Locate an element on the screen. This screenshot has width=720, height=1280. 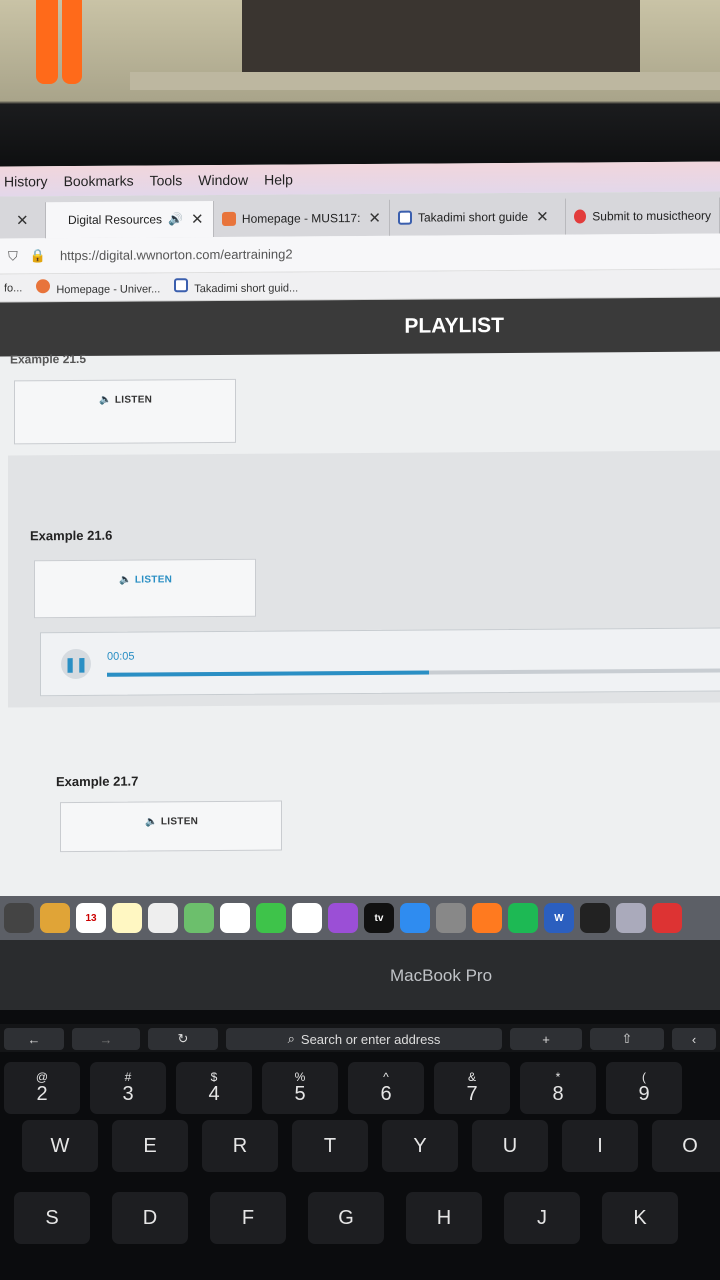
menu-bookmarks: Bookmarks is located at coordinates (99, 181).